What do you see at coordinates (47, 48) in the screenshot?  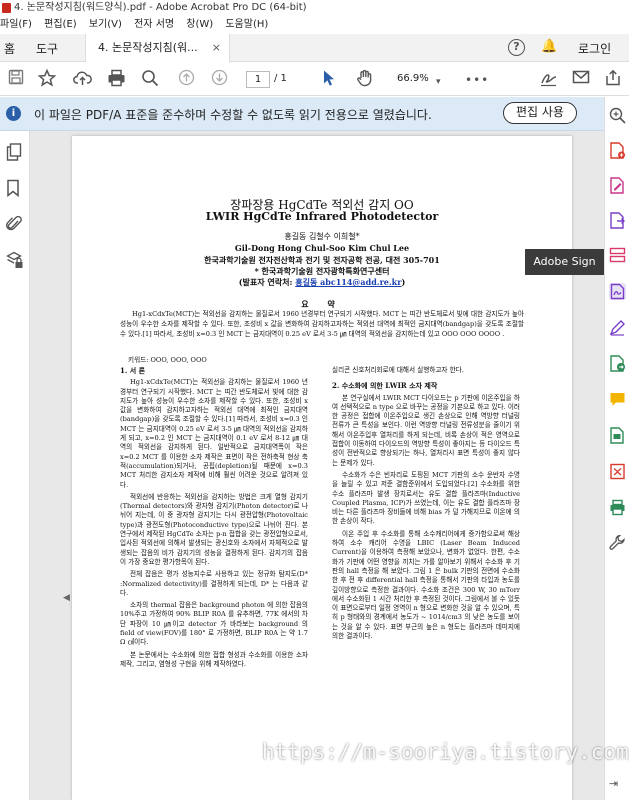 I see `tab-tools: 도구` at bounding box center [47, 48].